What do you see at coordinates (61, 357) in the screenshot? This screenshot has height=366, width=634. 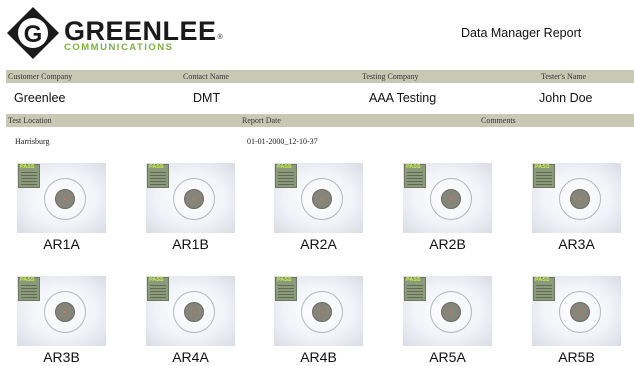 I see `result-label: AR3B` at bounding box center [61, 357].